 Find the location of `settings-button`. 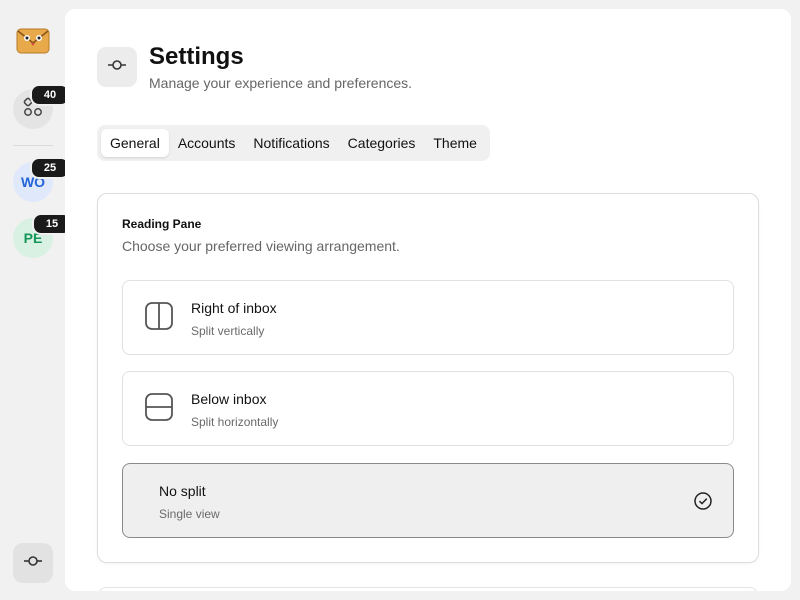

settings-button is located at coordinates (33, 563).